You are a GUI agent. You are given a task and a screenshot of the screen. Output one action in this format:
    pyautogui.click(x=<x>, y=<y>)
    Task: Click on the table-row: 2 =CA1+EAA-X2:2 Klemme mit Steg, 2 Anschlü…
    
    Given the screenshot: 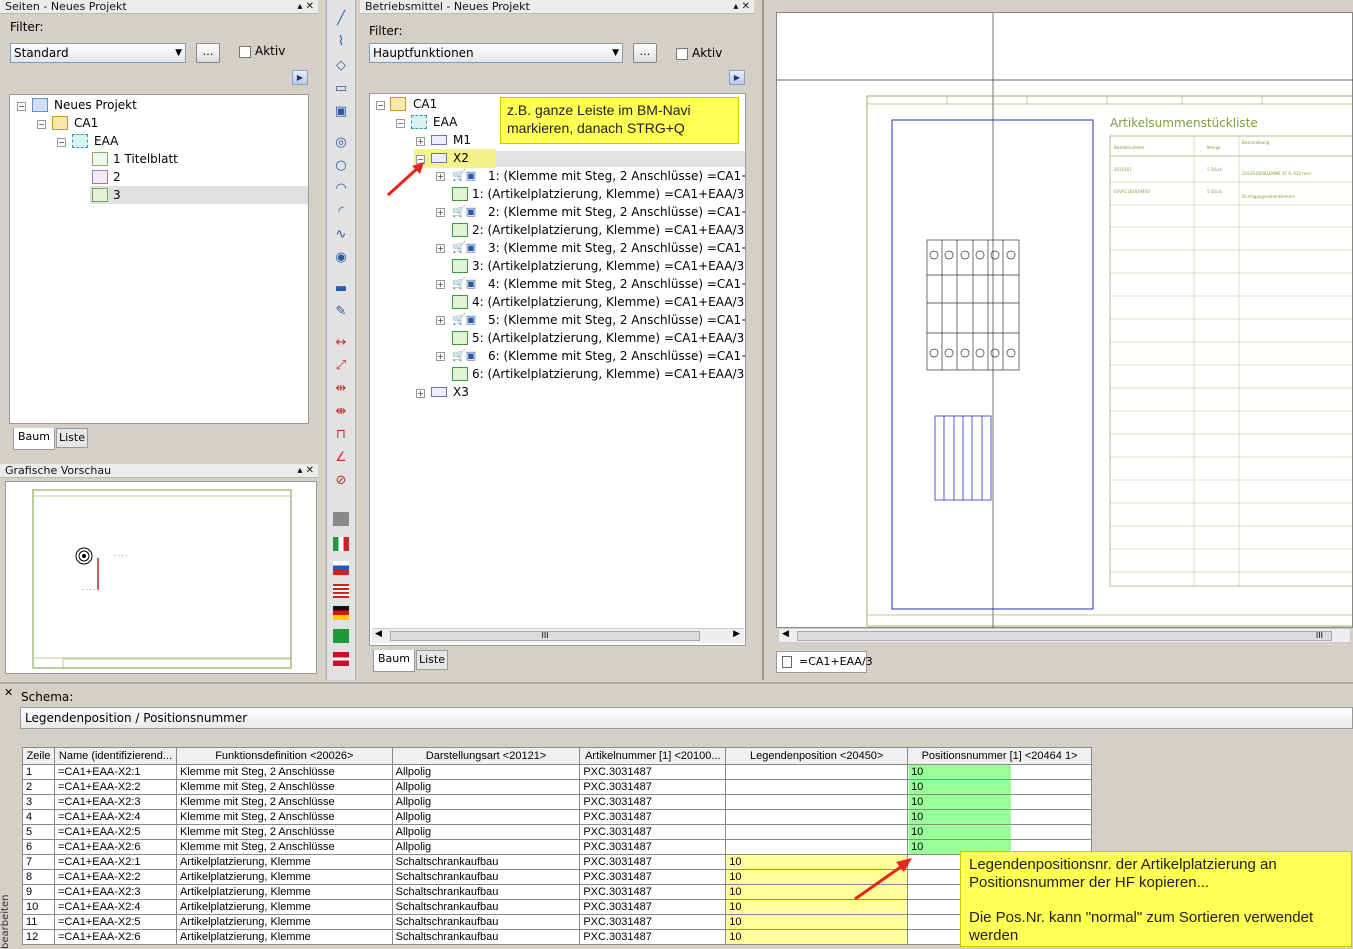 What is the action you would take?
    pyautogui.click(x=557, y=787)
    